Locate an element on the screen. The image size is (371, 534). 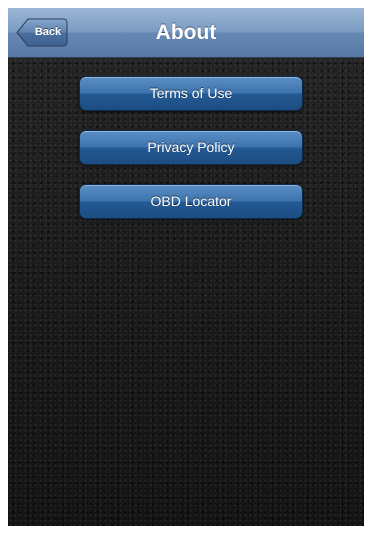
terms-of-use-button: Terms of Use is located at coordinates (191, 93).